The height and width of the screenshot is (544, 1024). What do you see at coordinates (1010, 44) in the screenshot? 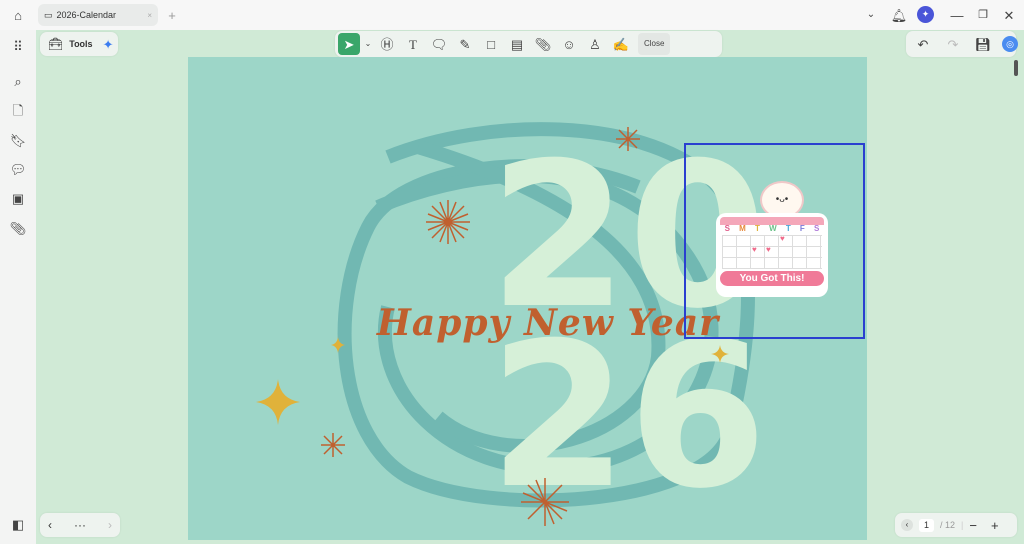
I see `ai-assistant-icon: ◎` at bounding box center [1010, 44].